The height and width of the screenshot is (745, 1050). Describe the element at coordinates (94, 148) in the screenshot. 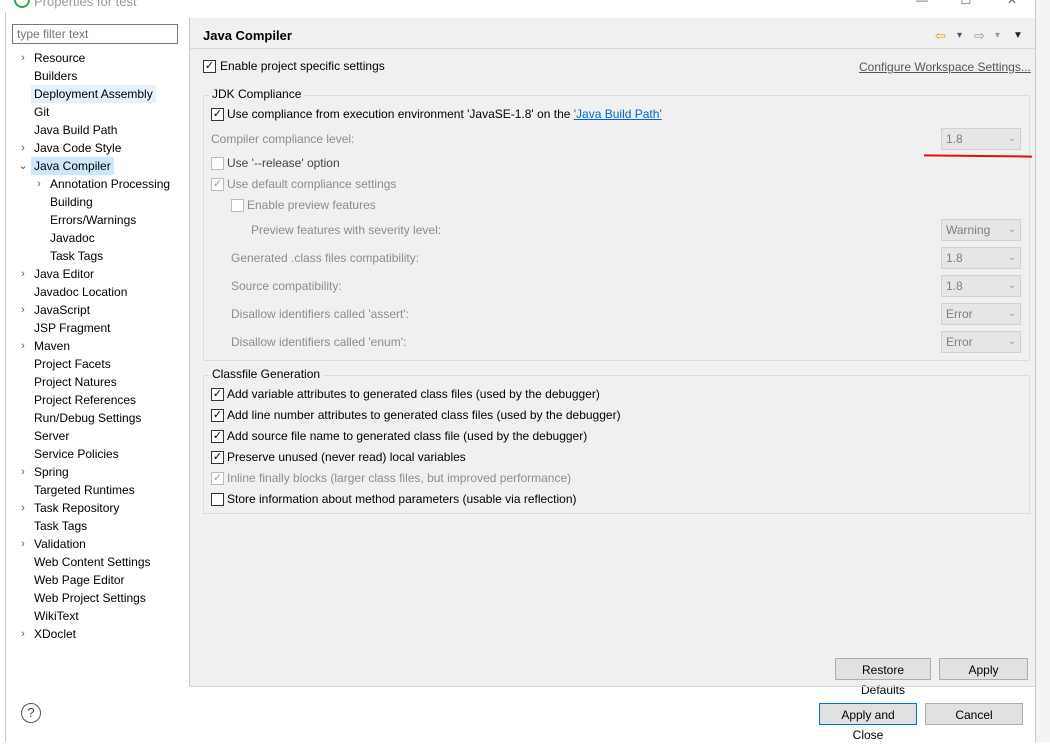

I see `tree-item: › Java Code Style` at that location.